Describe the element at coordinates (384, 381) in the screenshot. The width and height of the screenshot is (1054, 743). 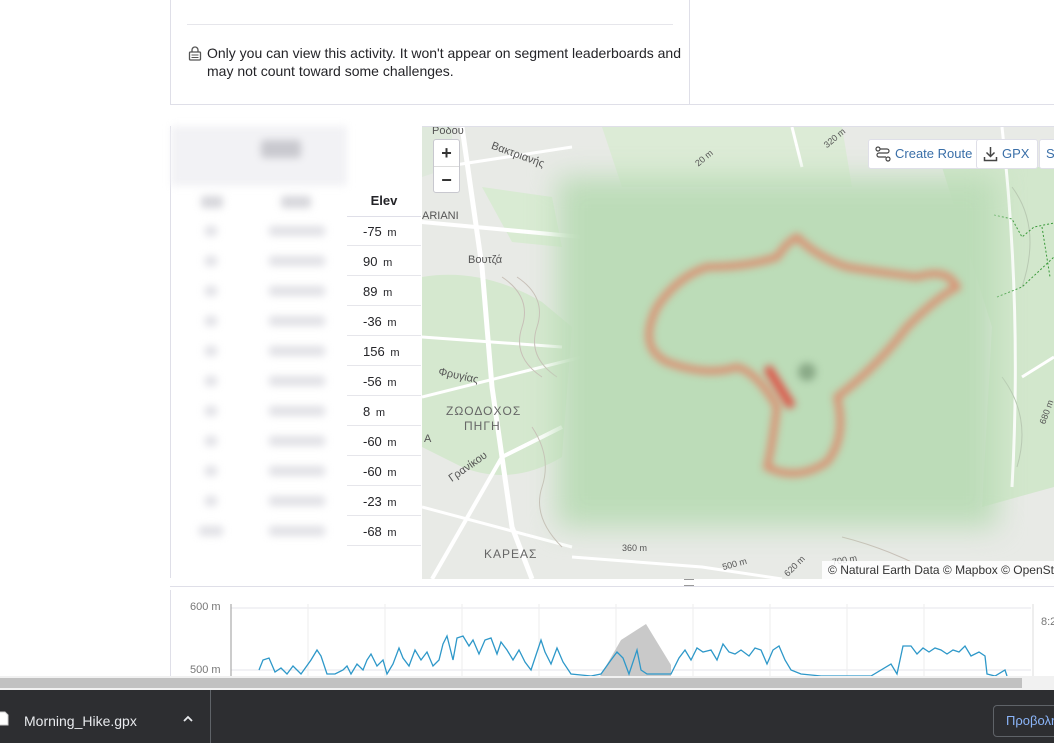
I see `elev-row: -56 m` at that location.